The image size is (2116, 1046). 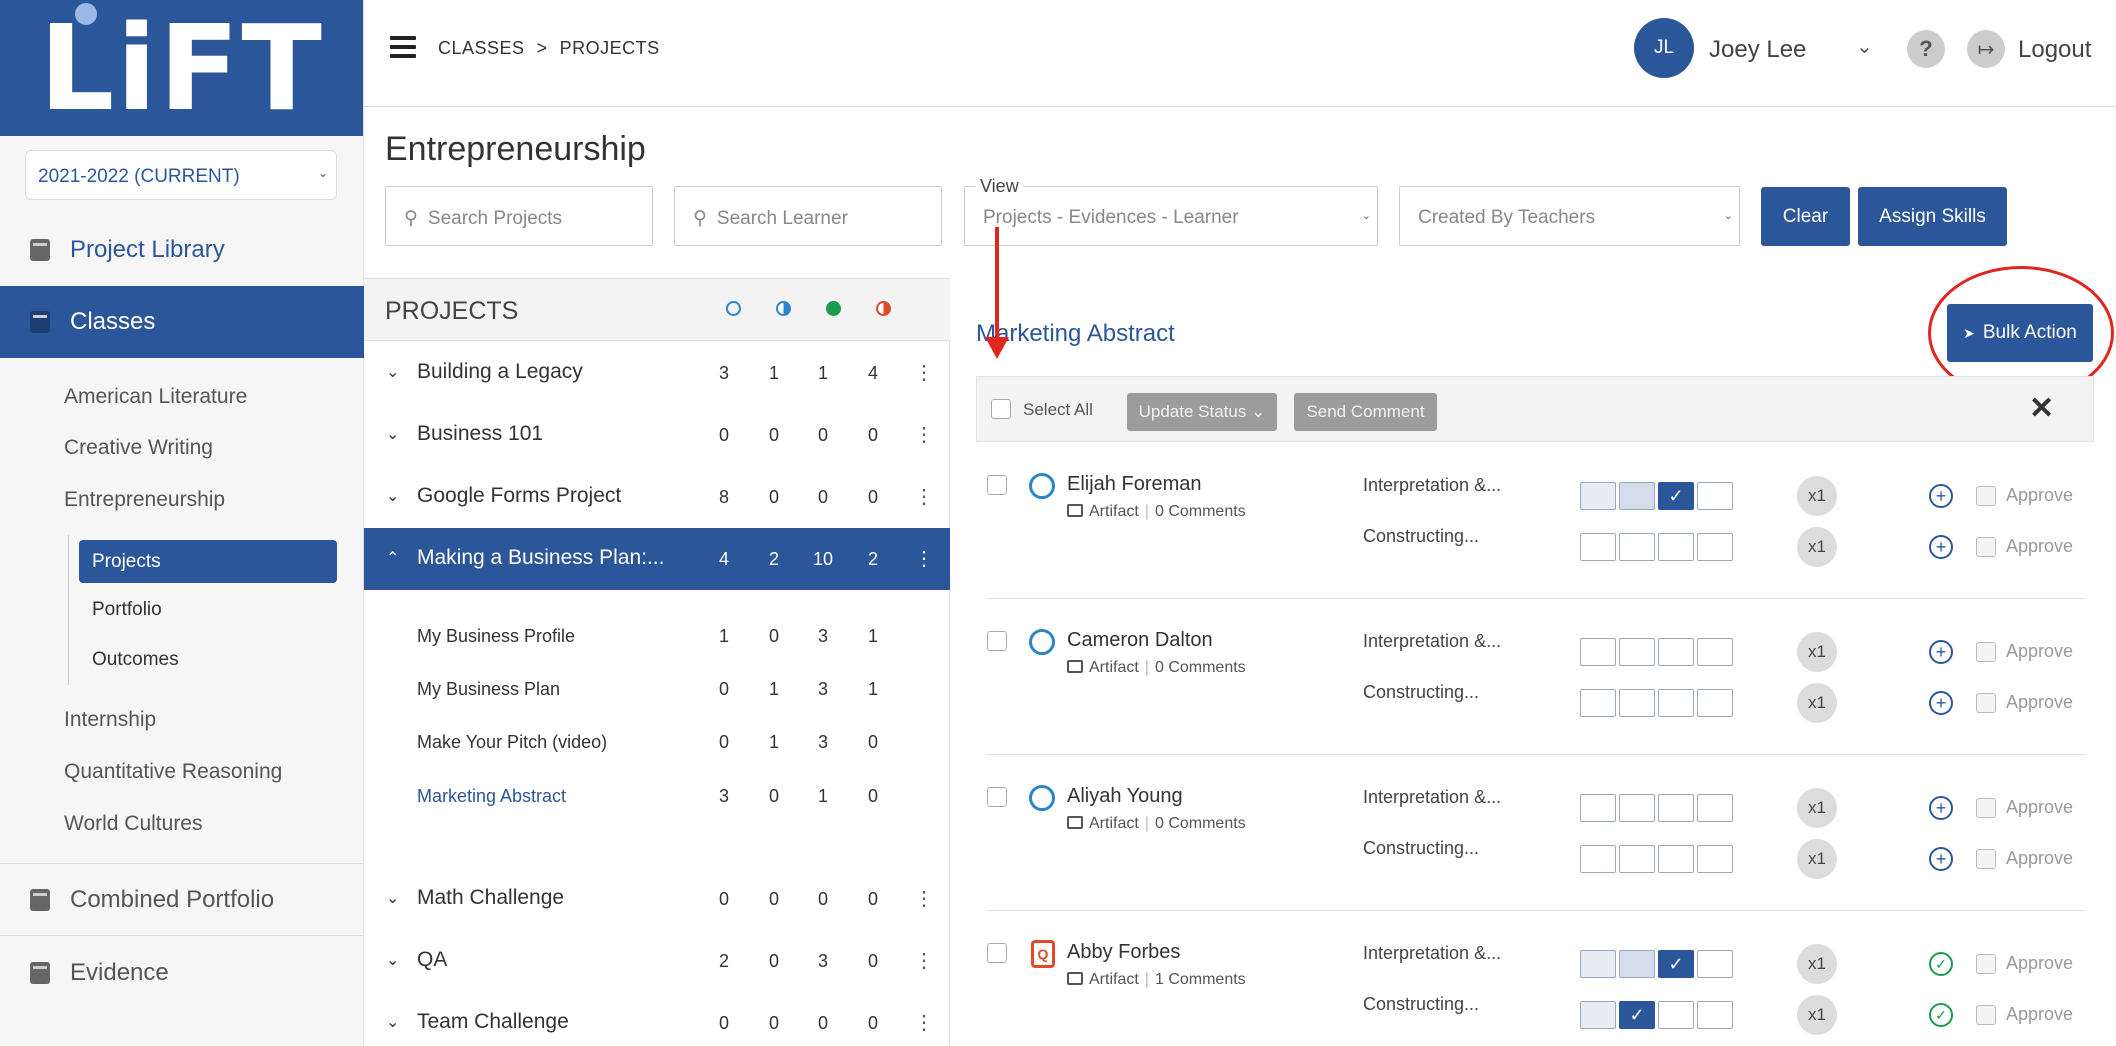 I want to click on sub-project-row: My Business Plan 0 1 3 1, so click(x=657, y=689).